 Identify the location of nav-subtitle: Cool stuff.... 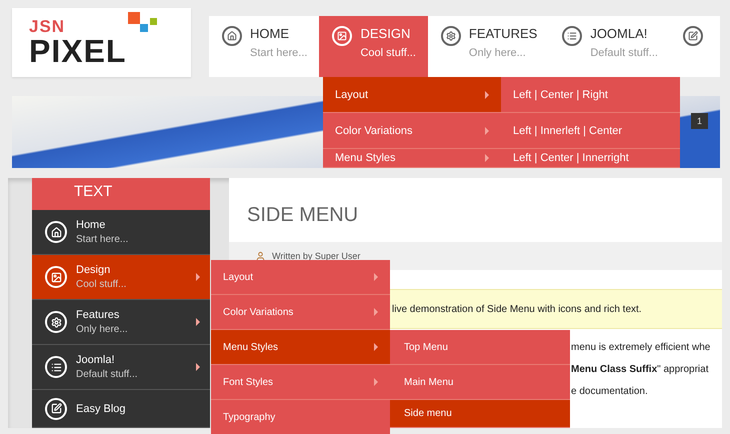
(388, 53).